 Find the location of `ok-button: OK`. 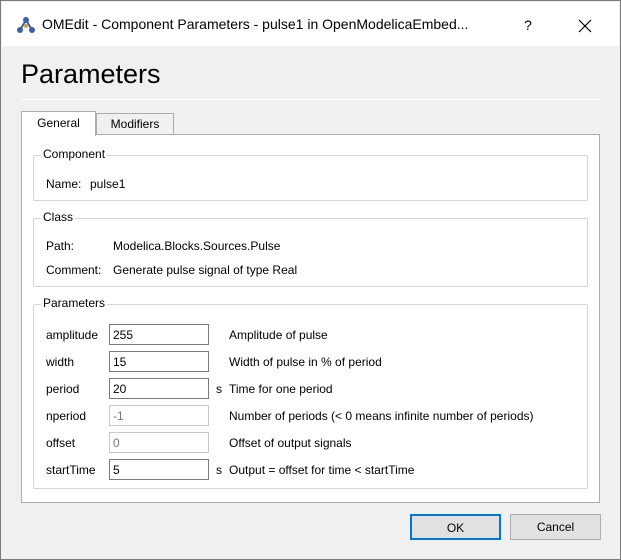

ok-button: OK is located at coordinates (455, 527).